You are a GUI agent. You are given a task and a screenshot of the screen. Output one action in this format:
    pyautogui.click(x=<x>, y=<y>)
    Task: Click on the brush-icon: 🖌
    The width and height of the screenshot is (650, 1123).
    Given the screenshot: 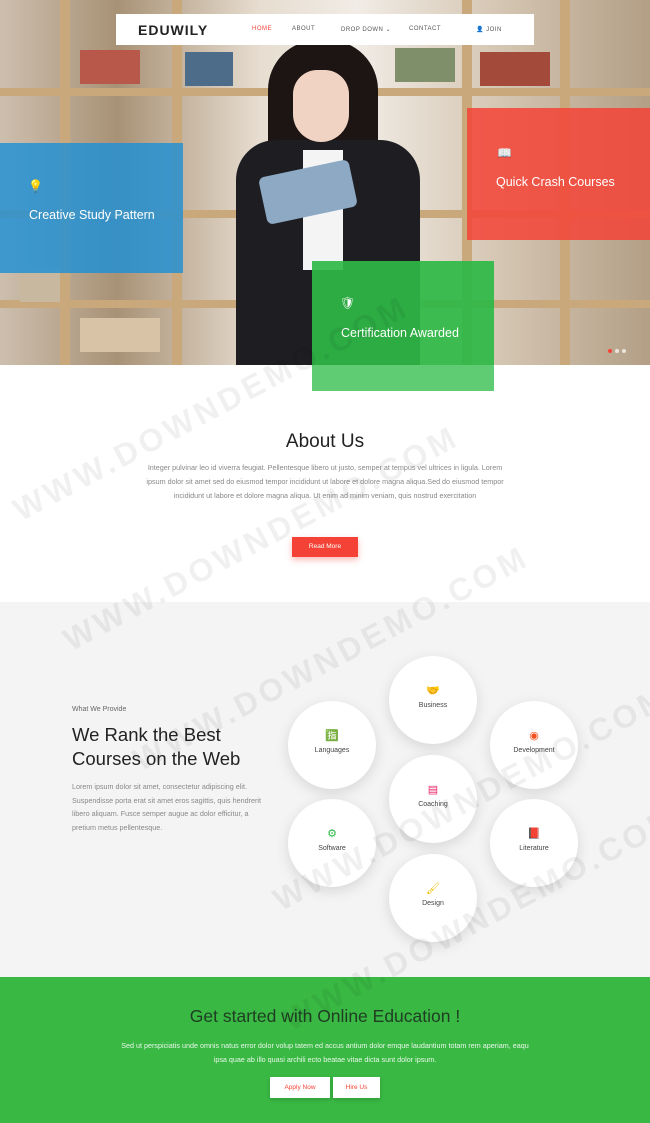 What is the action you would take?
    pyautogui.click(x=433, y=889)
    